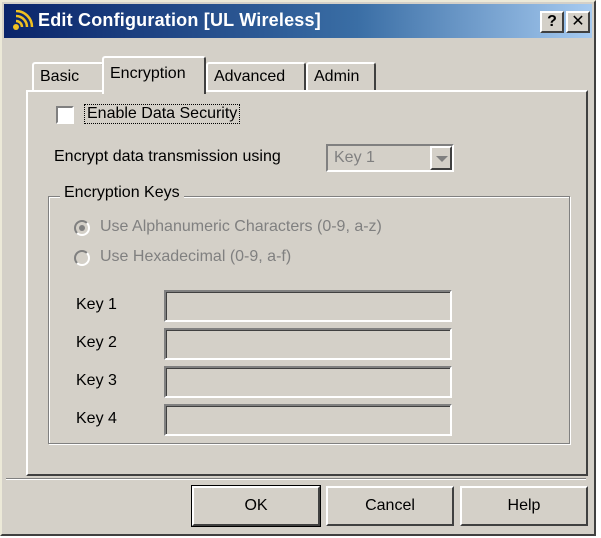 Image resolution: width=601 pixels, height=538 pixels. What do you see at coordinates (96, 418) in the screenshot?
I see `key-4-label: Key 4` at bounding box center [96, 418].